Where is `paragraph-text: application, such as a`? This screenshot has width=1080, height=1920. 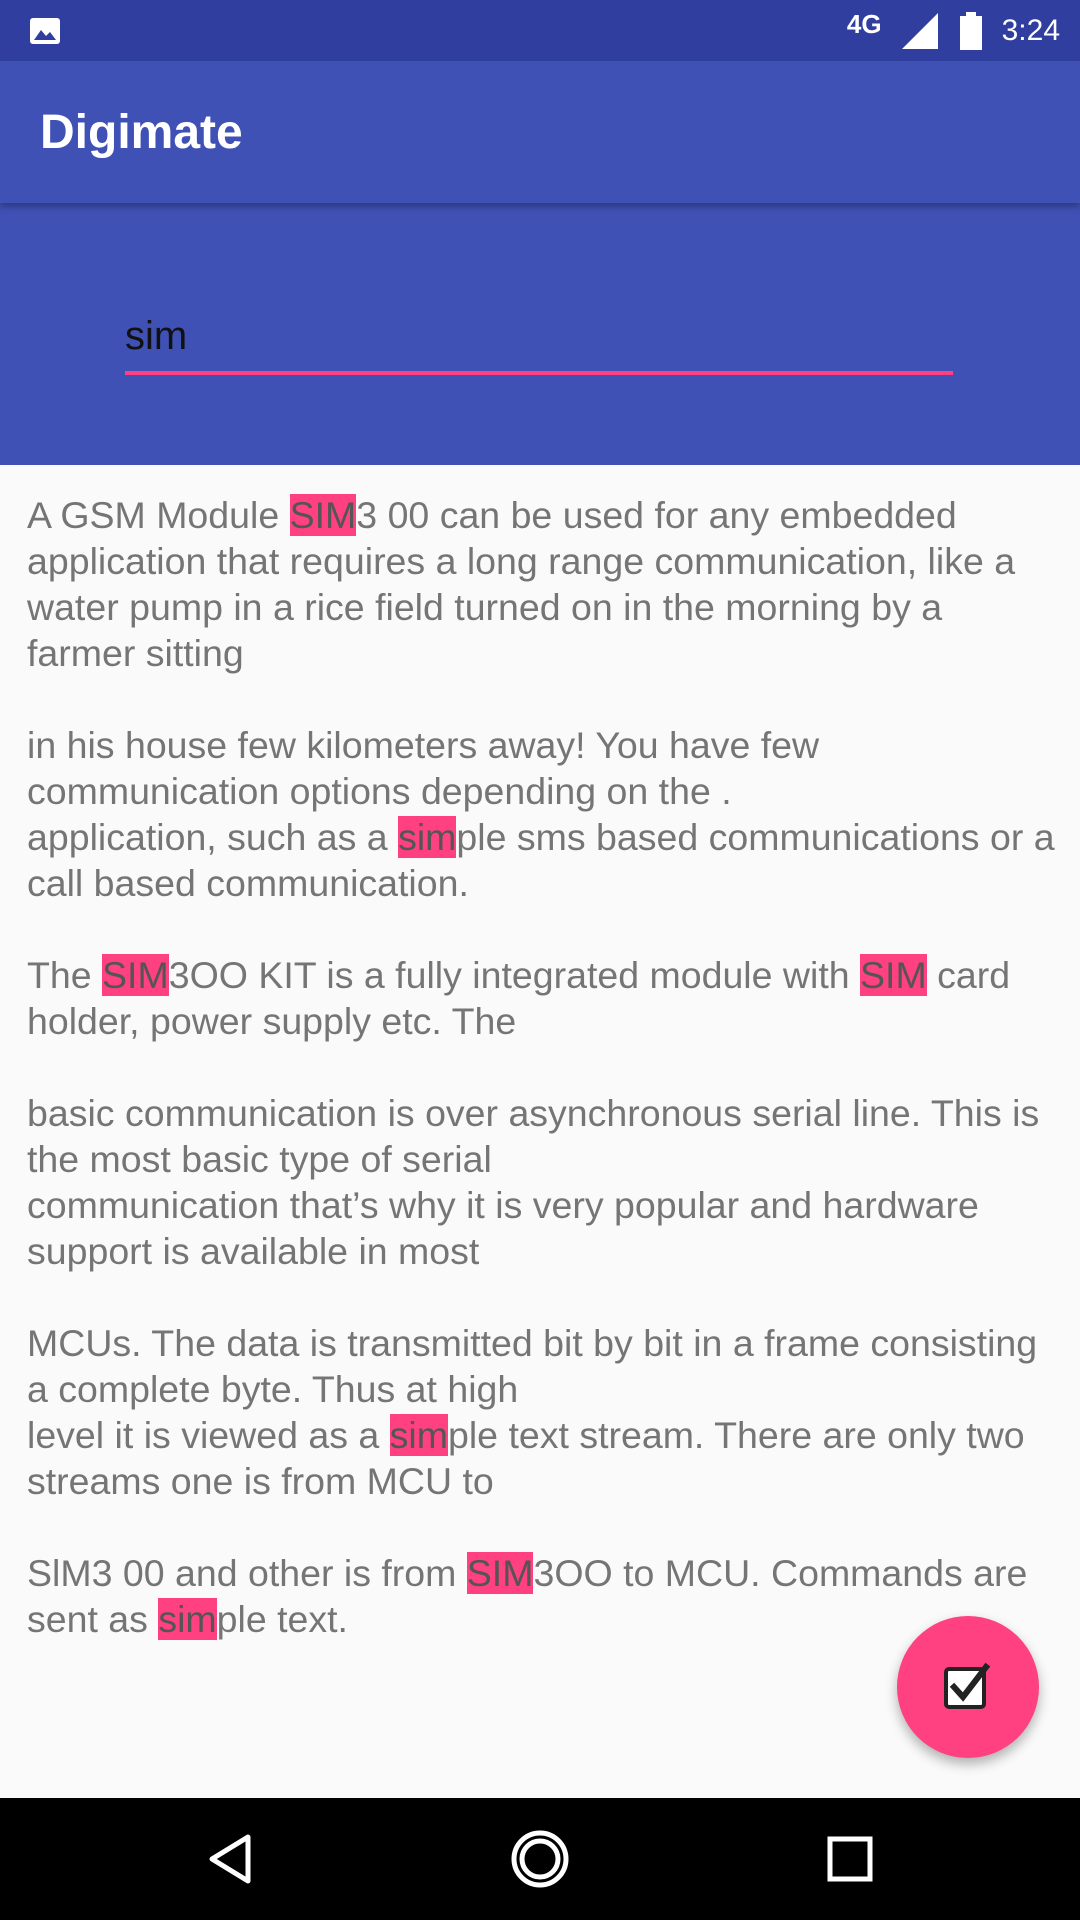 paragraph-text: application, such as a is located at coordinates (213, 837).